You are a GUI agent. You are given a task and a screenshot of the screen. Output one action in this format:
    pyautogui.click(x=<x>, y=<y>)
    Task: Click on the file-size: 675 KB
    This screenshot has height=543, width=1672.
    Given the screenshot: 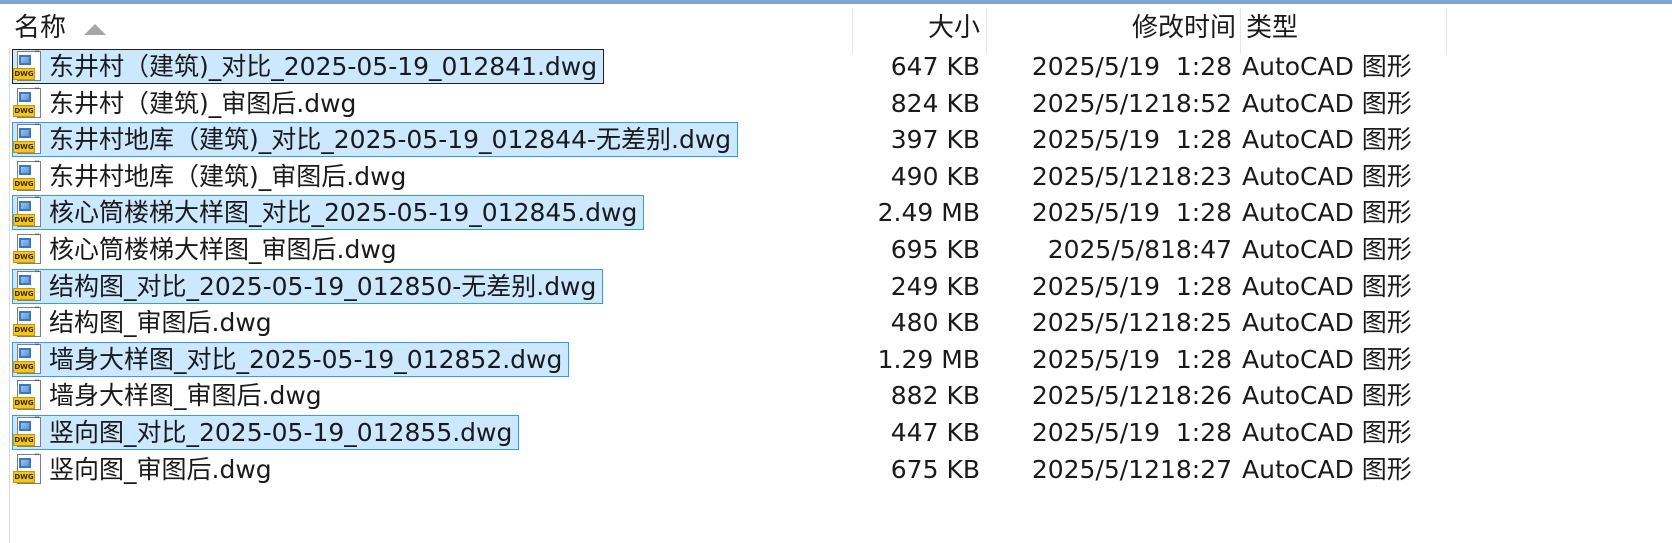 What is the action you would take?
    pyautogui.click(x=935, y=469)
    